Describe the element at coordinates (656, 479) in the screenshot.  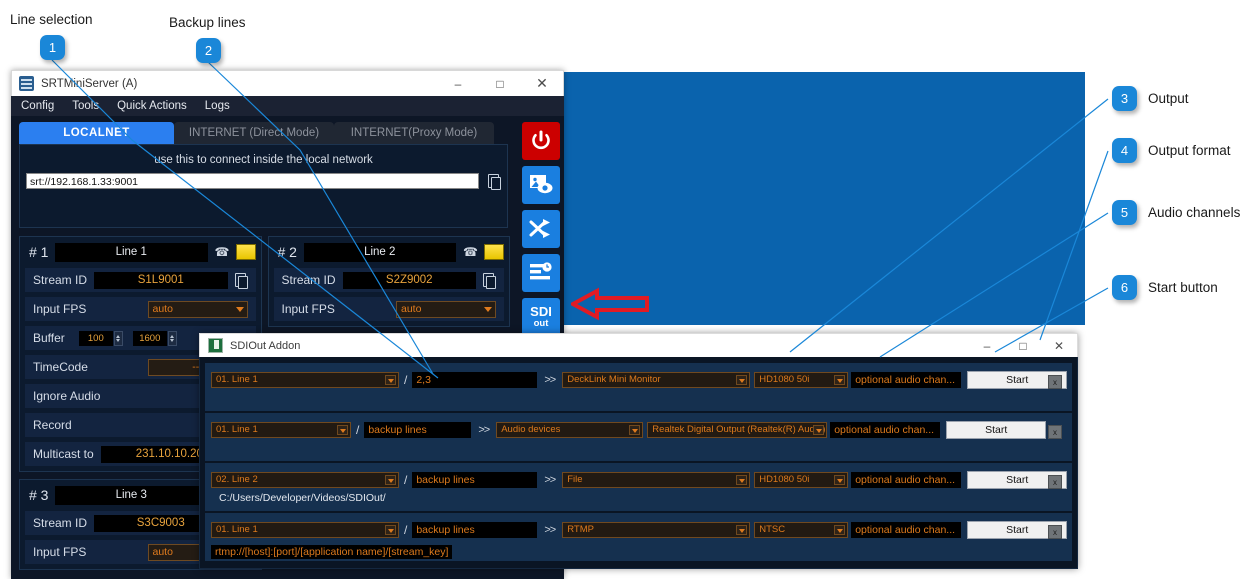
I see `row-3-output-combo: File` at that location.